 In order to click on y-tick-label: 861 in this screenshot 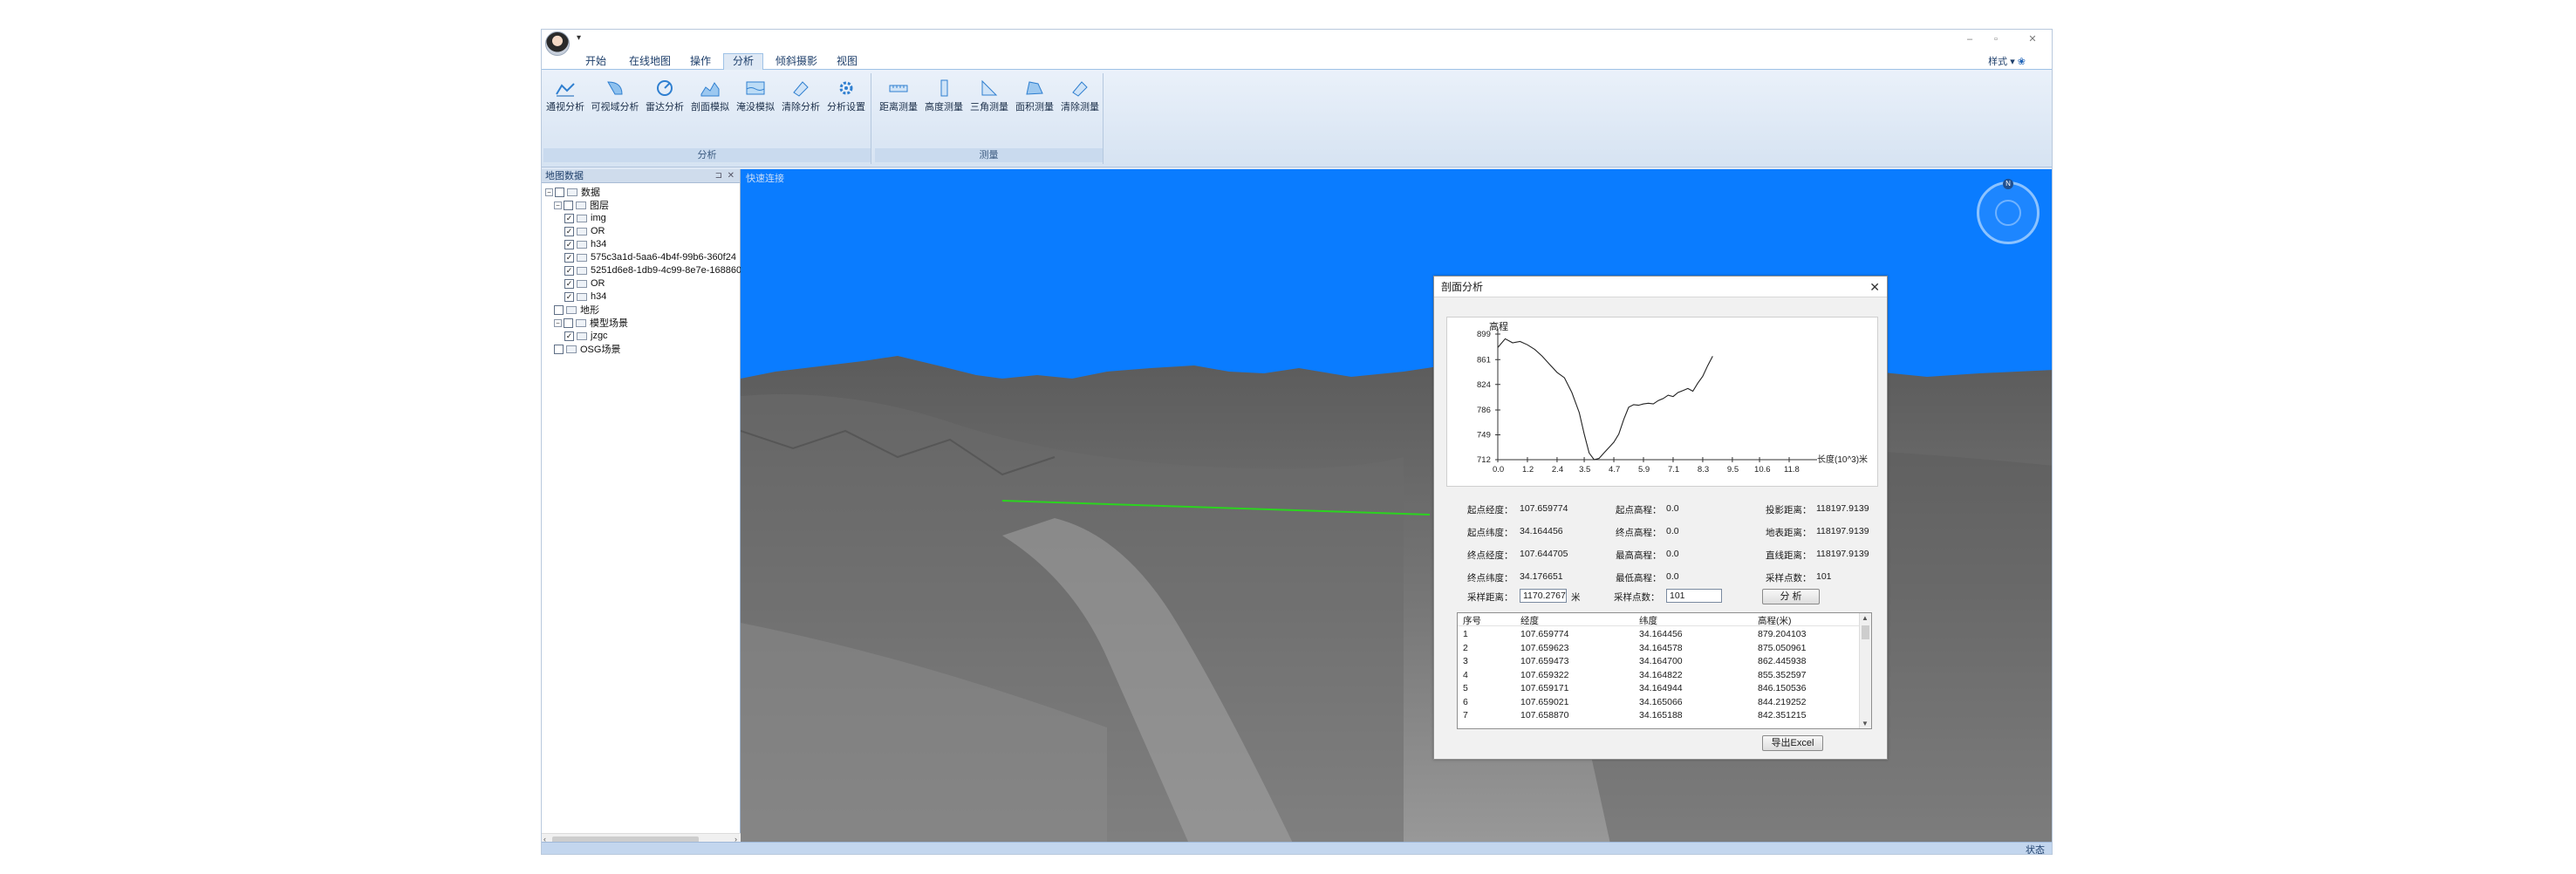, I will do `click(1484, 360)`.